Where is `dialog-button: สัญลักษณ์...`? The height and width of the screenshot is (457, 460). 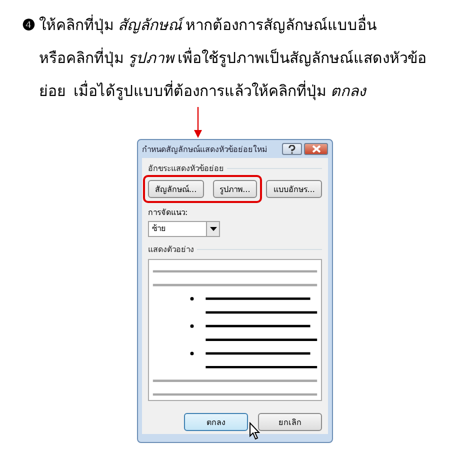
dialog-button: สัญลักษณ์... is located at coordinates (176, 189).